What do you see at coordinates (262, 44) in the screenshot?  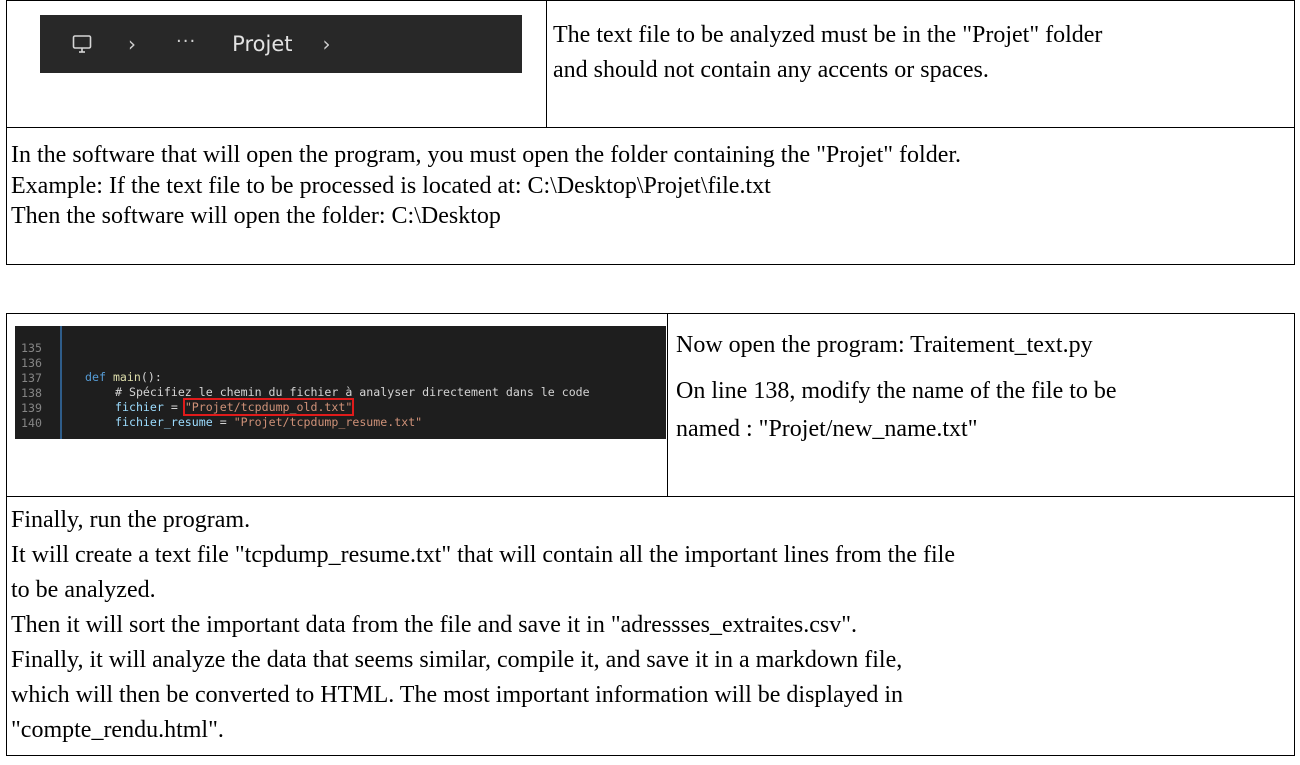 I see `breadcrumb-folder: Projet` at bounding box center [262, 44].